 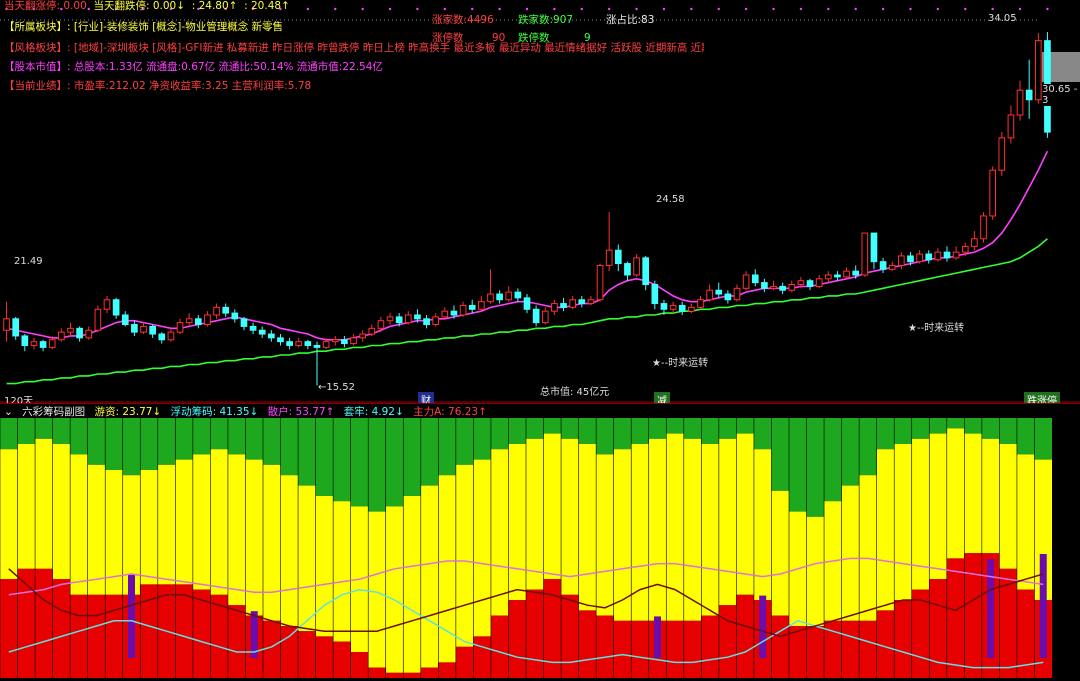 I want to click on chevron-down-icon: ⌄, so click(x=8, y=412).